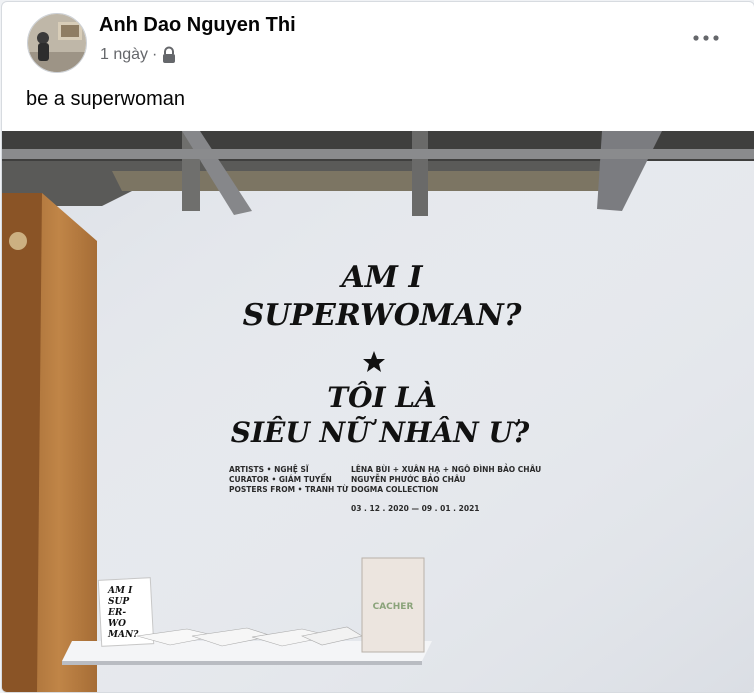 Image resolution: width=754 pixels, height=693 pixels. Describe the element at coordinates (394, 489) in the screenshot. I see `credit-right-3: DOGMA COLLECTION` at that location.